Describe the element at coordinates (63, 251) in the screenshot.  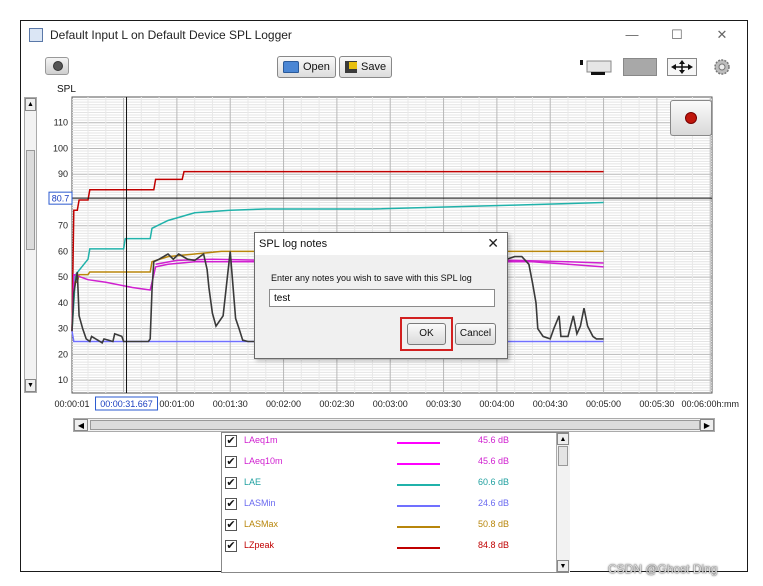
I see `y-tick-label: 60` at that location.